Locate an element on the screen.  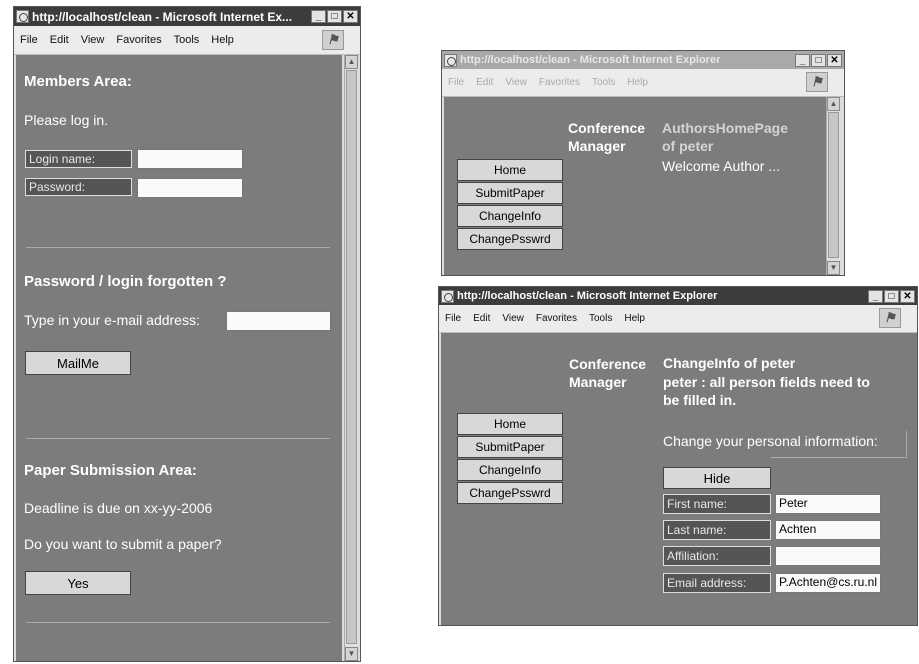
fieldset-border-right is located at coordinates (906, 444).